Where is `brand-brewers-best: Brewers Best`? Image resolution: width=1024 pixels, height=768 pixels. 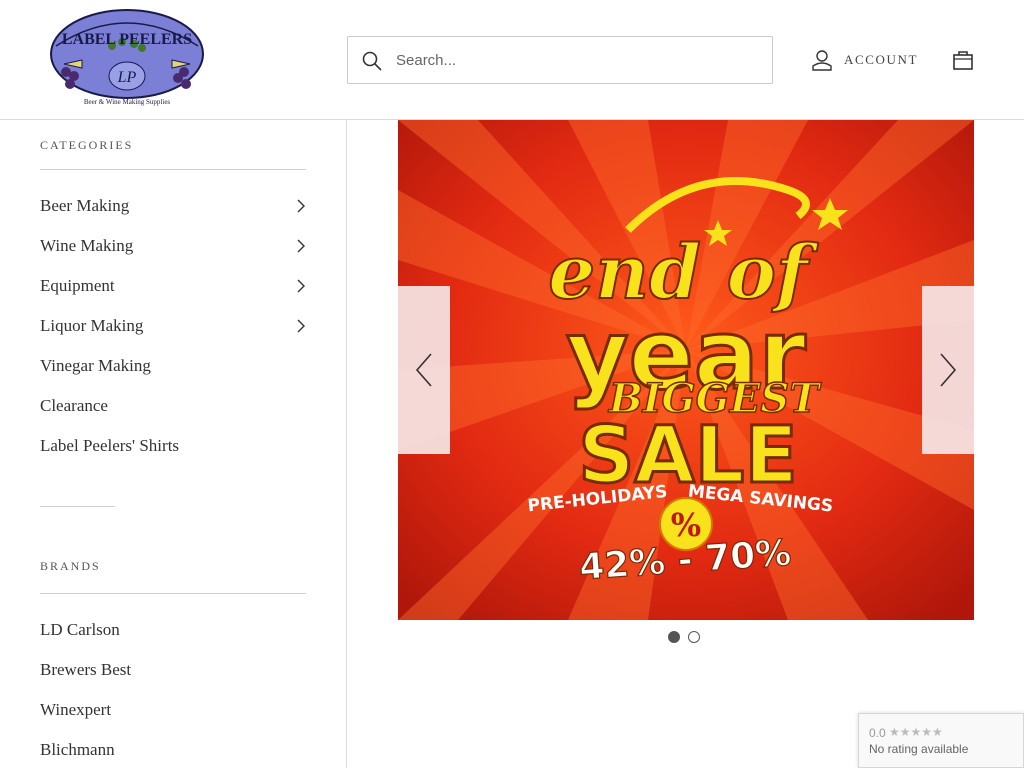 brand-brewers-best: Brewers Best is located at coordinates (173, 670).